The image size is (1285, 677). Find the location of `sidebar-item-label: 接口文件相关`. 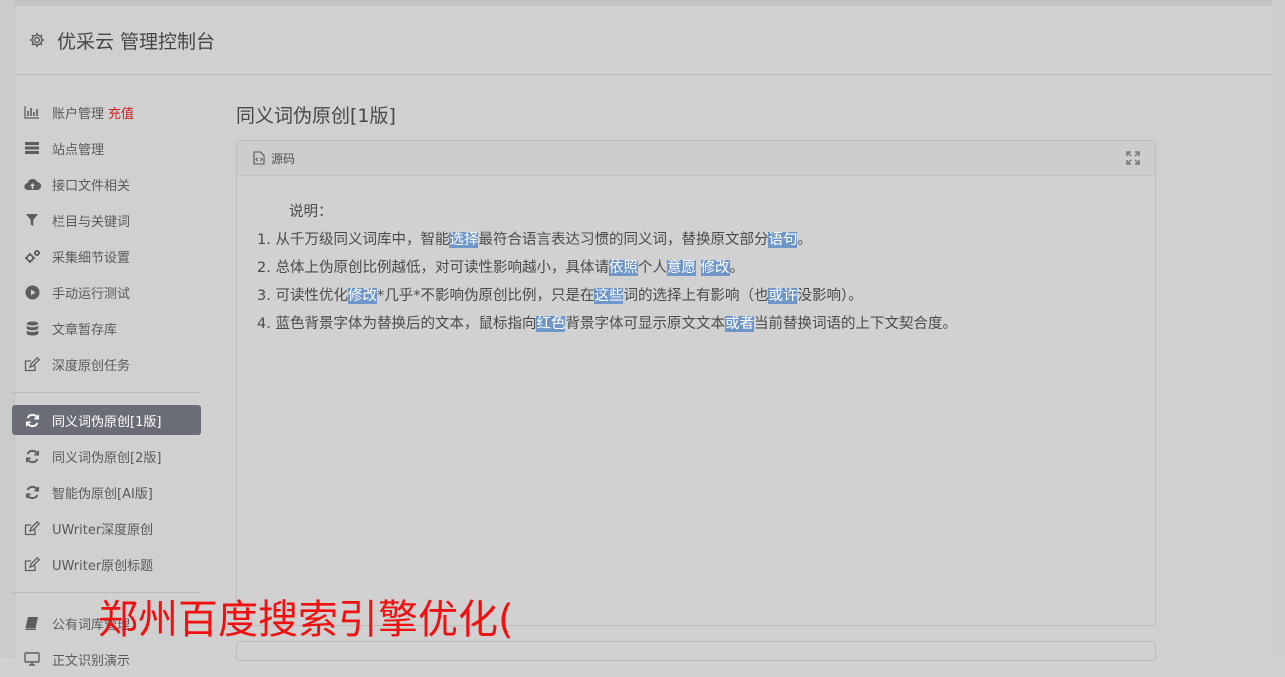

sidebar-item-label: 接口文件相关 is located at coordinates (91, 186).